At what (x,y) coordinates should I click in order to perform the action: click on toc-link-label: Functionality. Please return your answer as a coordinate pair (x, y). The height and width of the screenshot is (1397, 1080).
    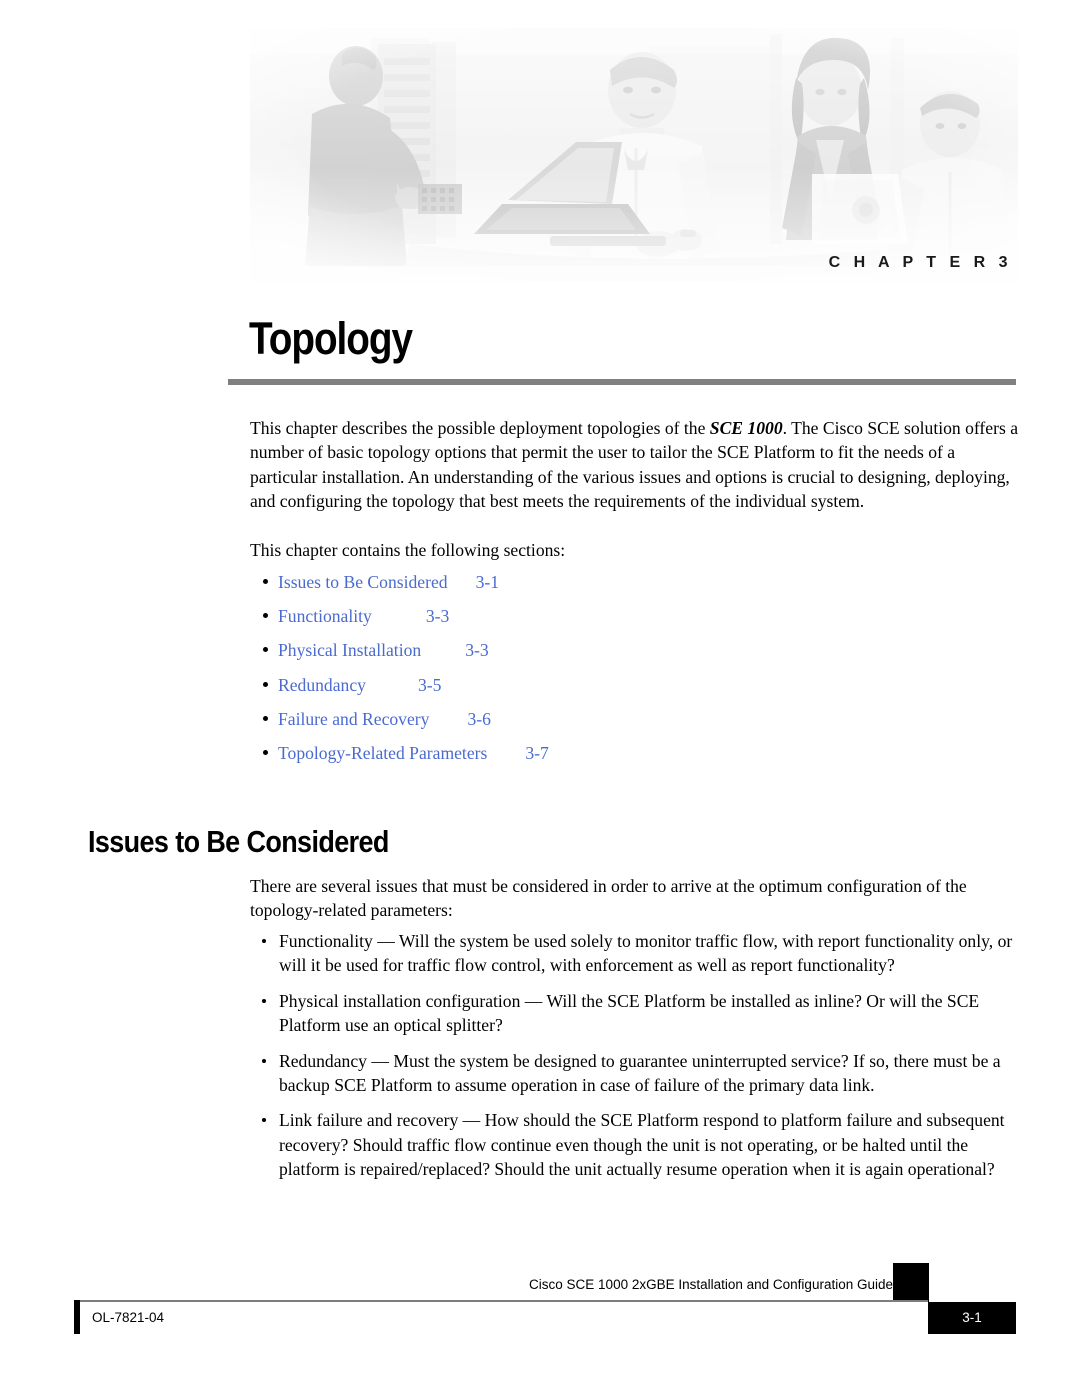
    Looking at the image, I should click on (325, 616).